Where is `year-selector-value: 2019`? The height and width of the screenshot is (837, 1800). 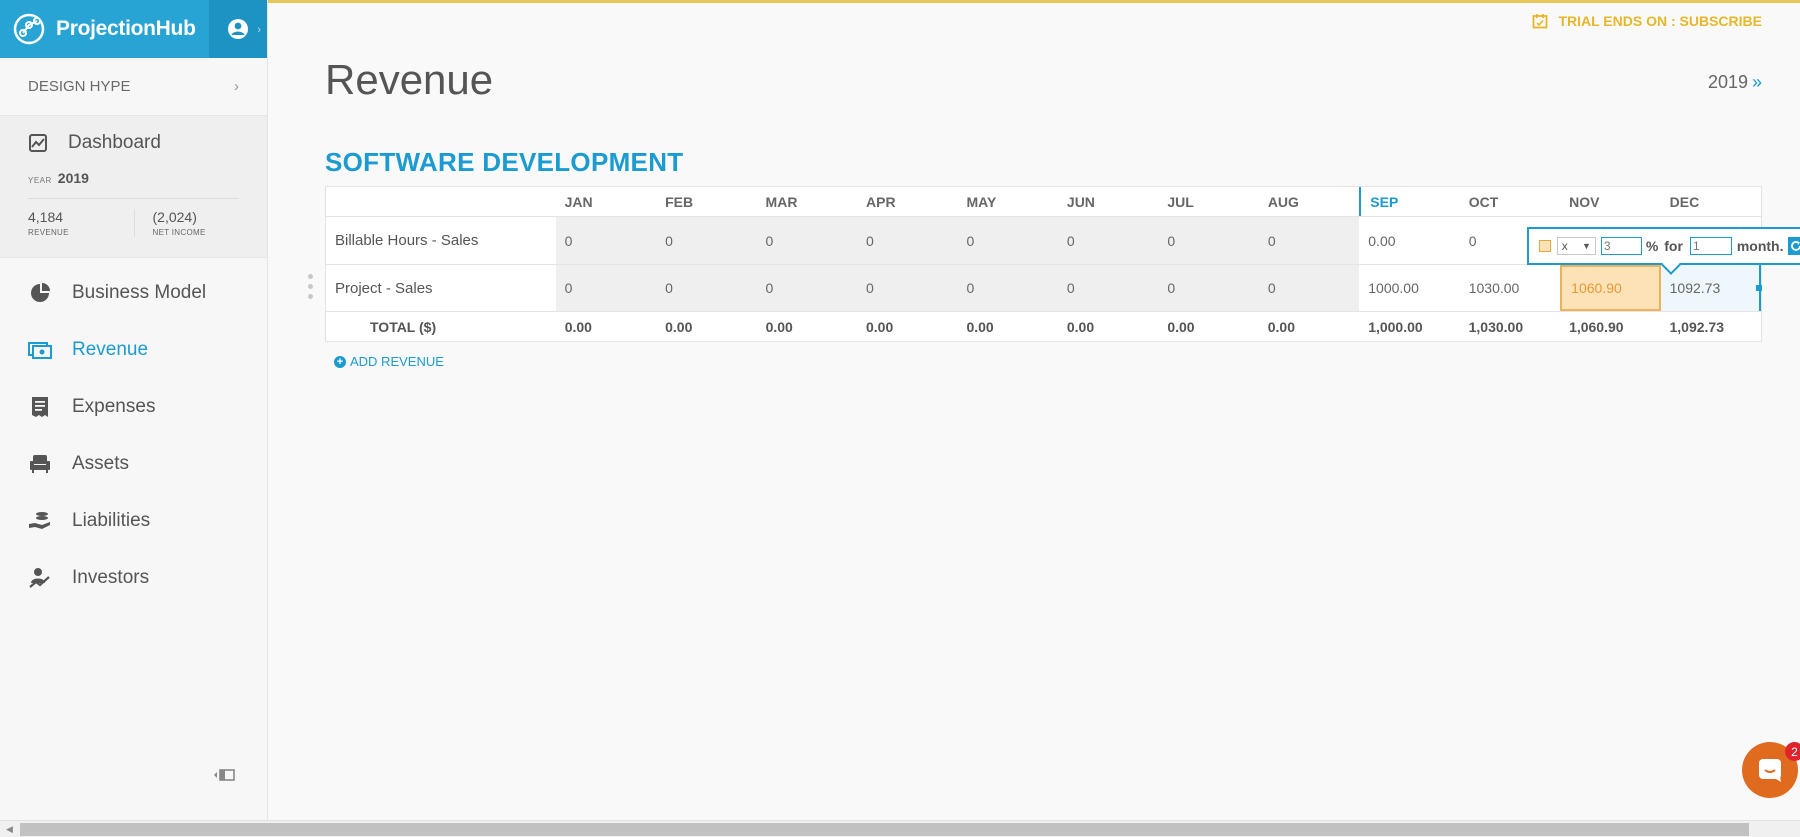
year-selector-value: 2019 is located at coordinates (1727, 82).